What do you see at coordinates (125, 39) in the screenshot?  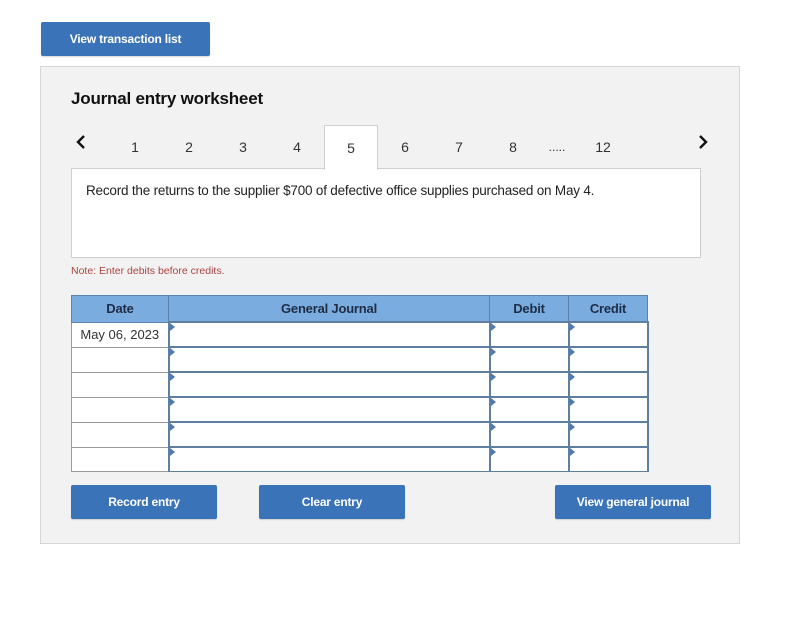 I see `view-transaction-list-button: View transaction list` at bounding box center [125, 39].